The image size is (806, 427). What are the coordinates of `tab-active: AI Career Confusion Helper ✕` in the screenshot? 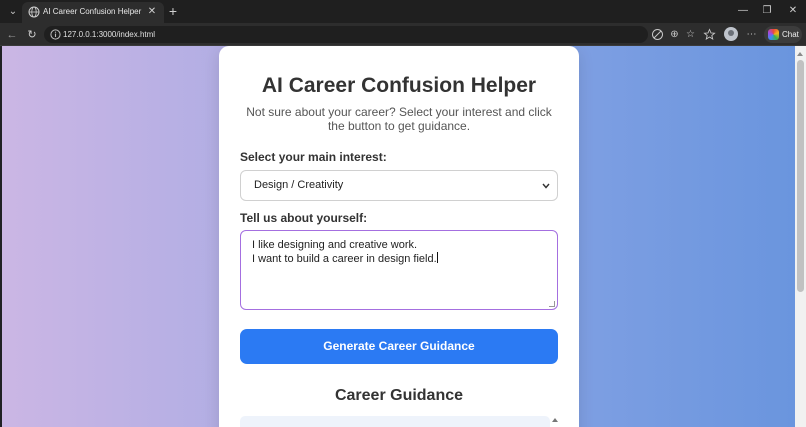 It's located at (93, 12).